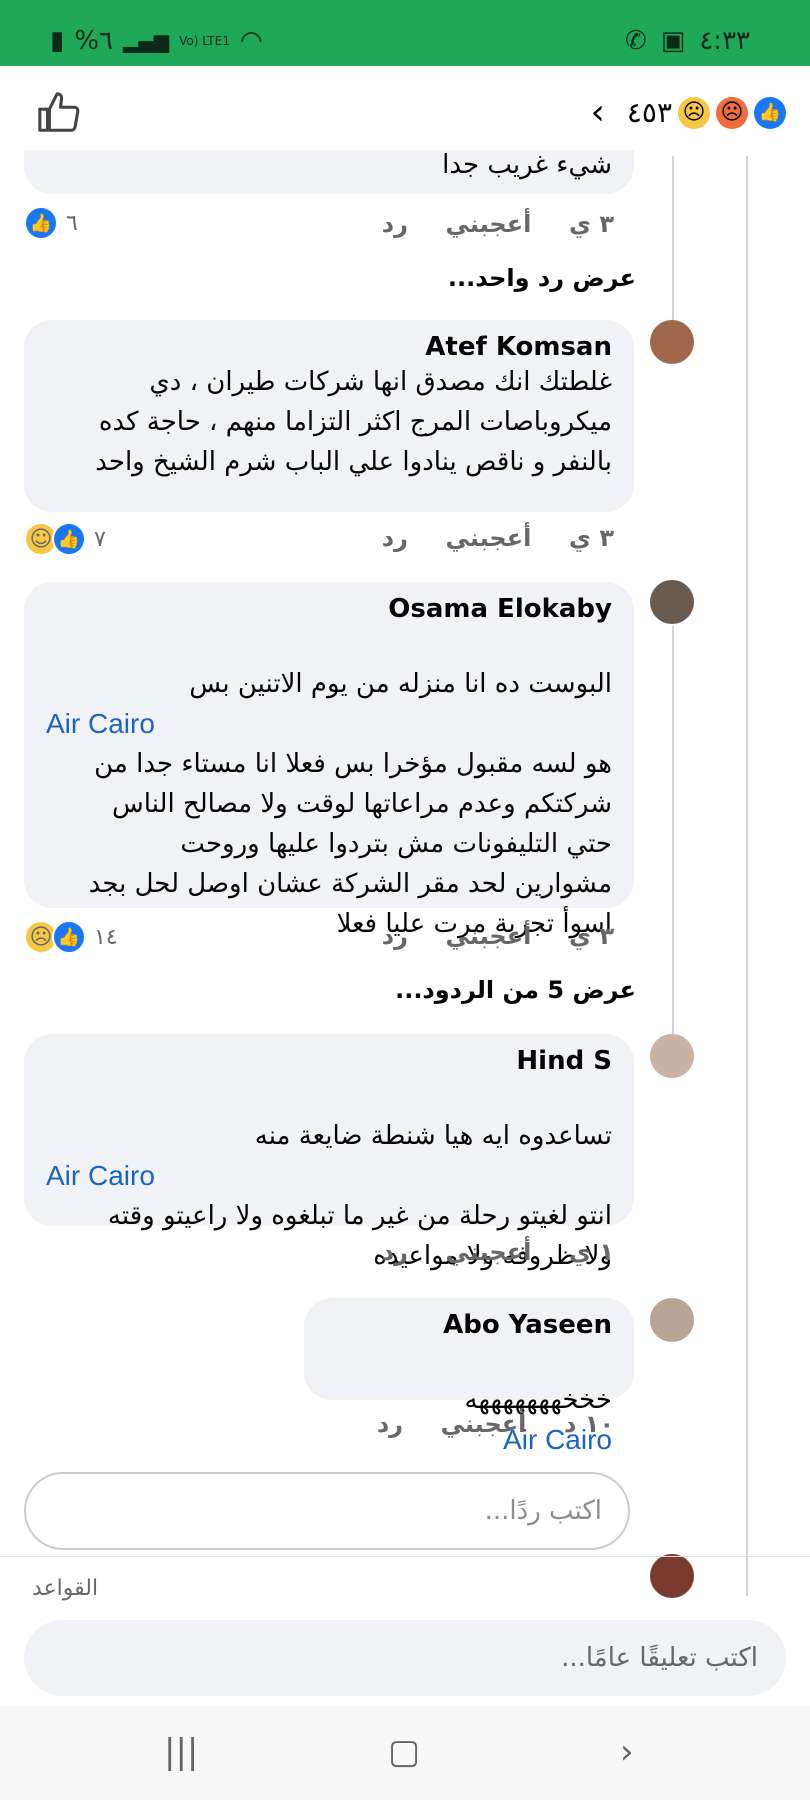 The image size is (810, 1800). Describe the element at coordinates (724, 41) in the screenshot. I see `clock: ٤:٣٣` at that location.